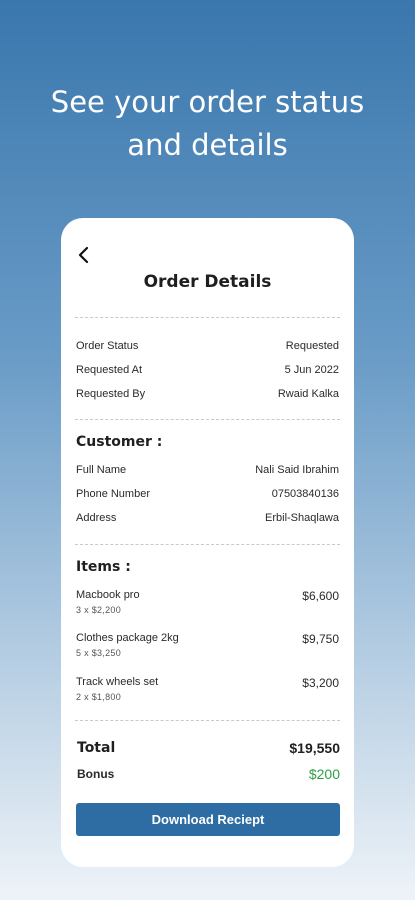  I want to click on order-status-value: Requested, so click(312, 346).